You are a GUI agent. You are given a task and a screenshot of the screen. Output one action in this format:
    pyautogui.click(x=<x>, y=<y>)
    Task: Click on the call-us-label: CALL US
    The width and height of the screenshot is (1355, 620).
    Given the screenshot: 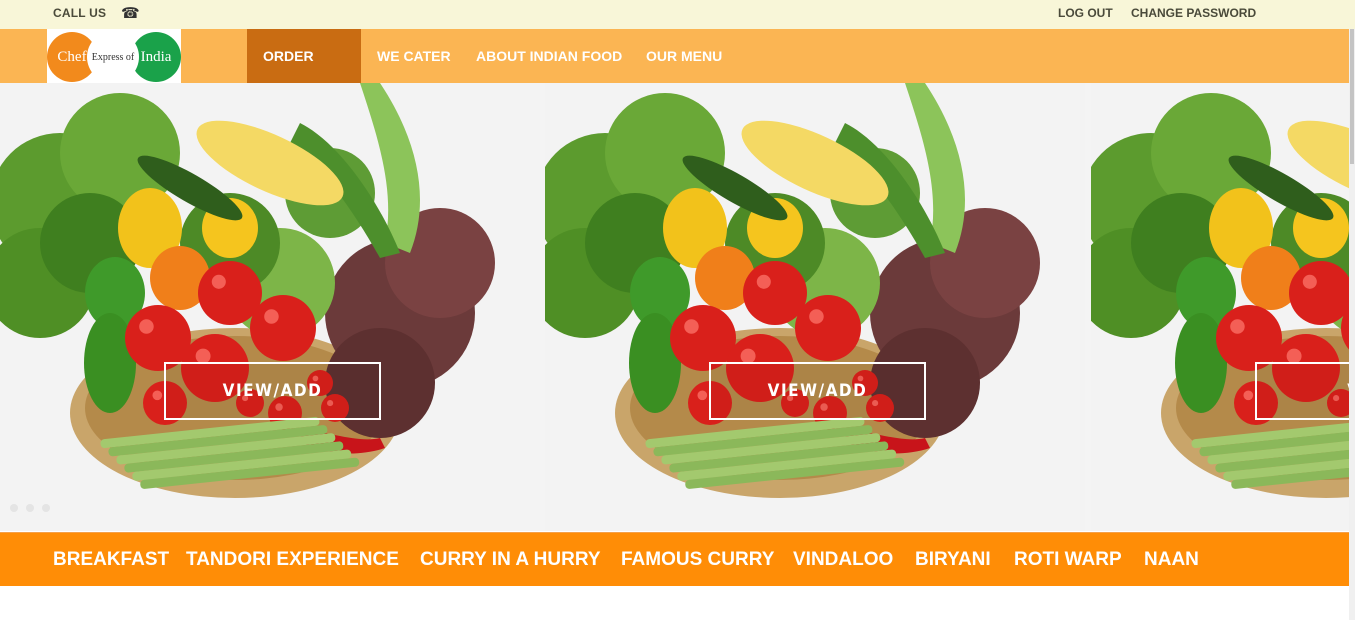 What is the action you would take?
    pyautogui.click(x=80, y=13)
    